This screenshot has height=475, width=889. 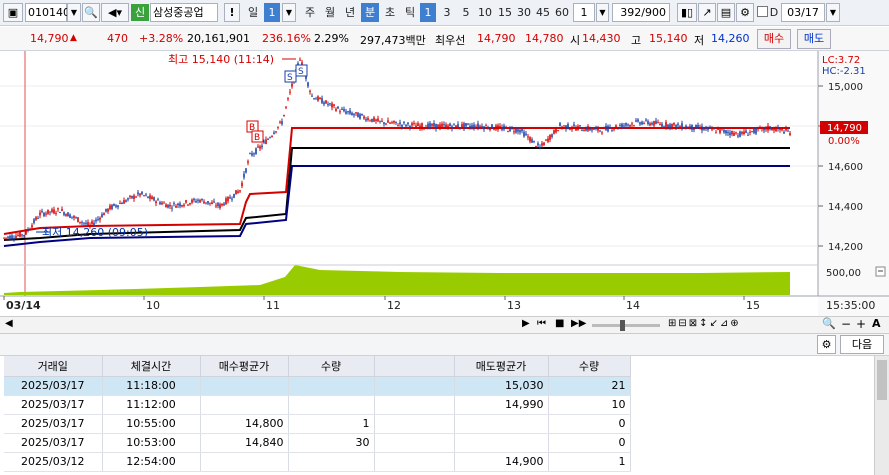 What do you see at coordinates (317, 405) in the screenshot?
I see `table-row: 2025/03/17 11:12:00 14,990 10` at bounding box center [317, 405].